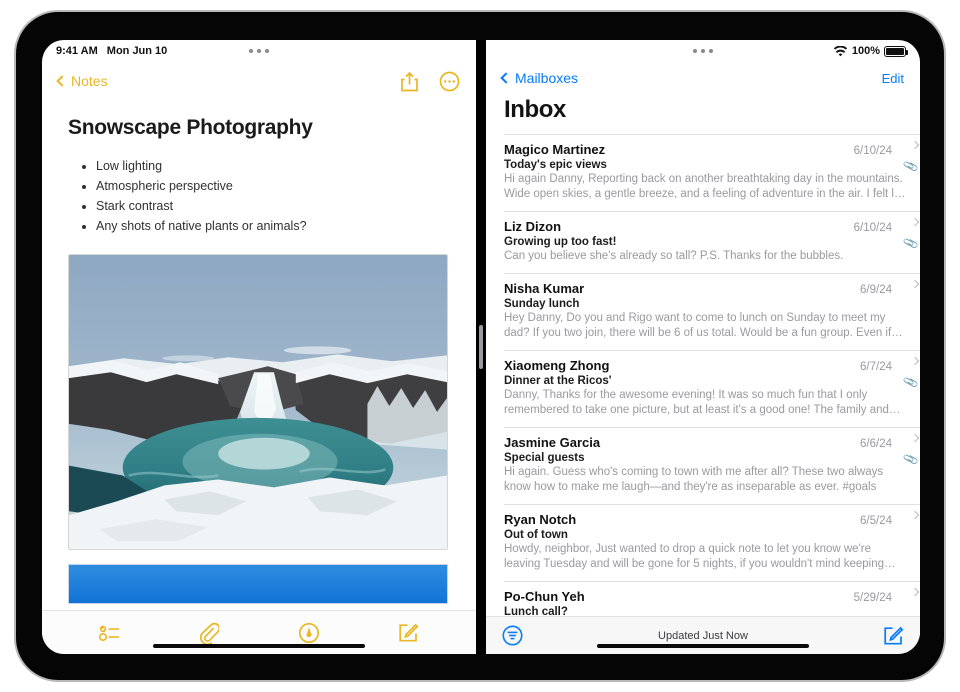  Describe the element at coordinates (544, 596) in the screenshot. I see `message-sender: Po-Chun Yeh` at that location.